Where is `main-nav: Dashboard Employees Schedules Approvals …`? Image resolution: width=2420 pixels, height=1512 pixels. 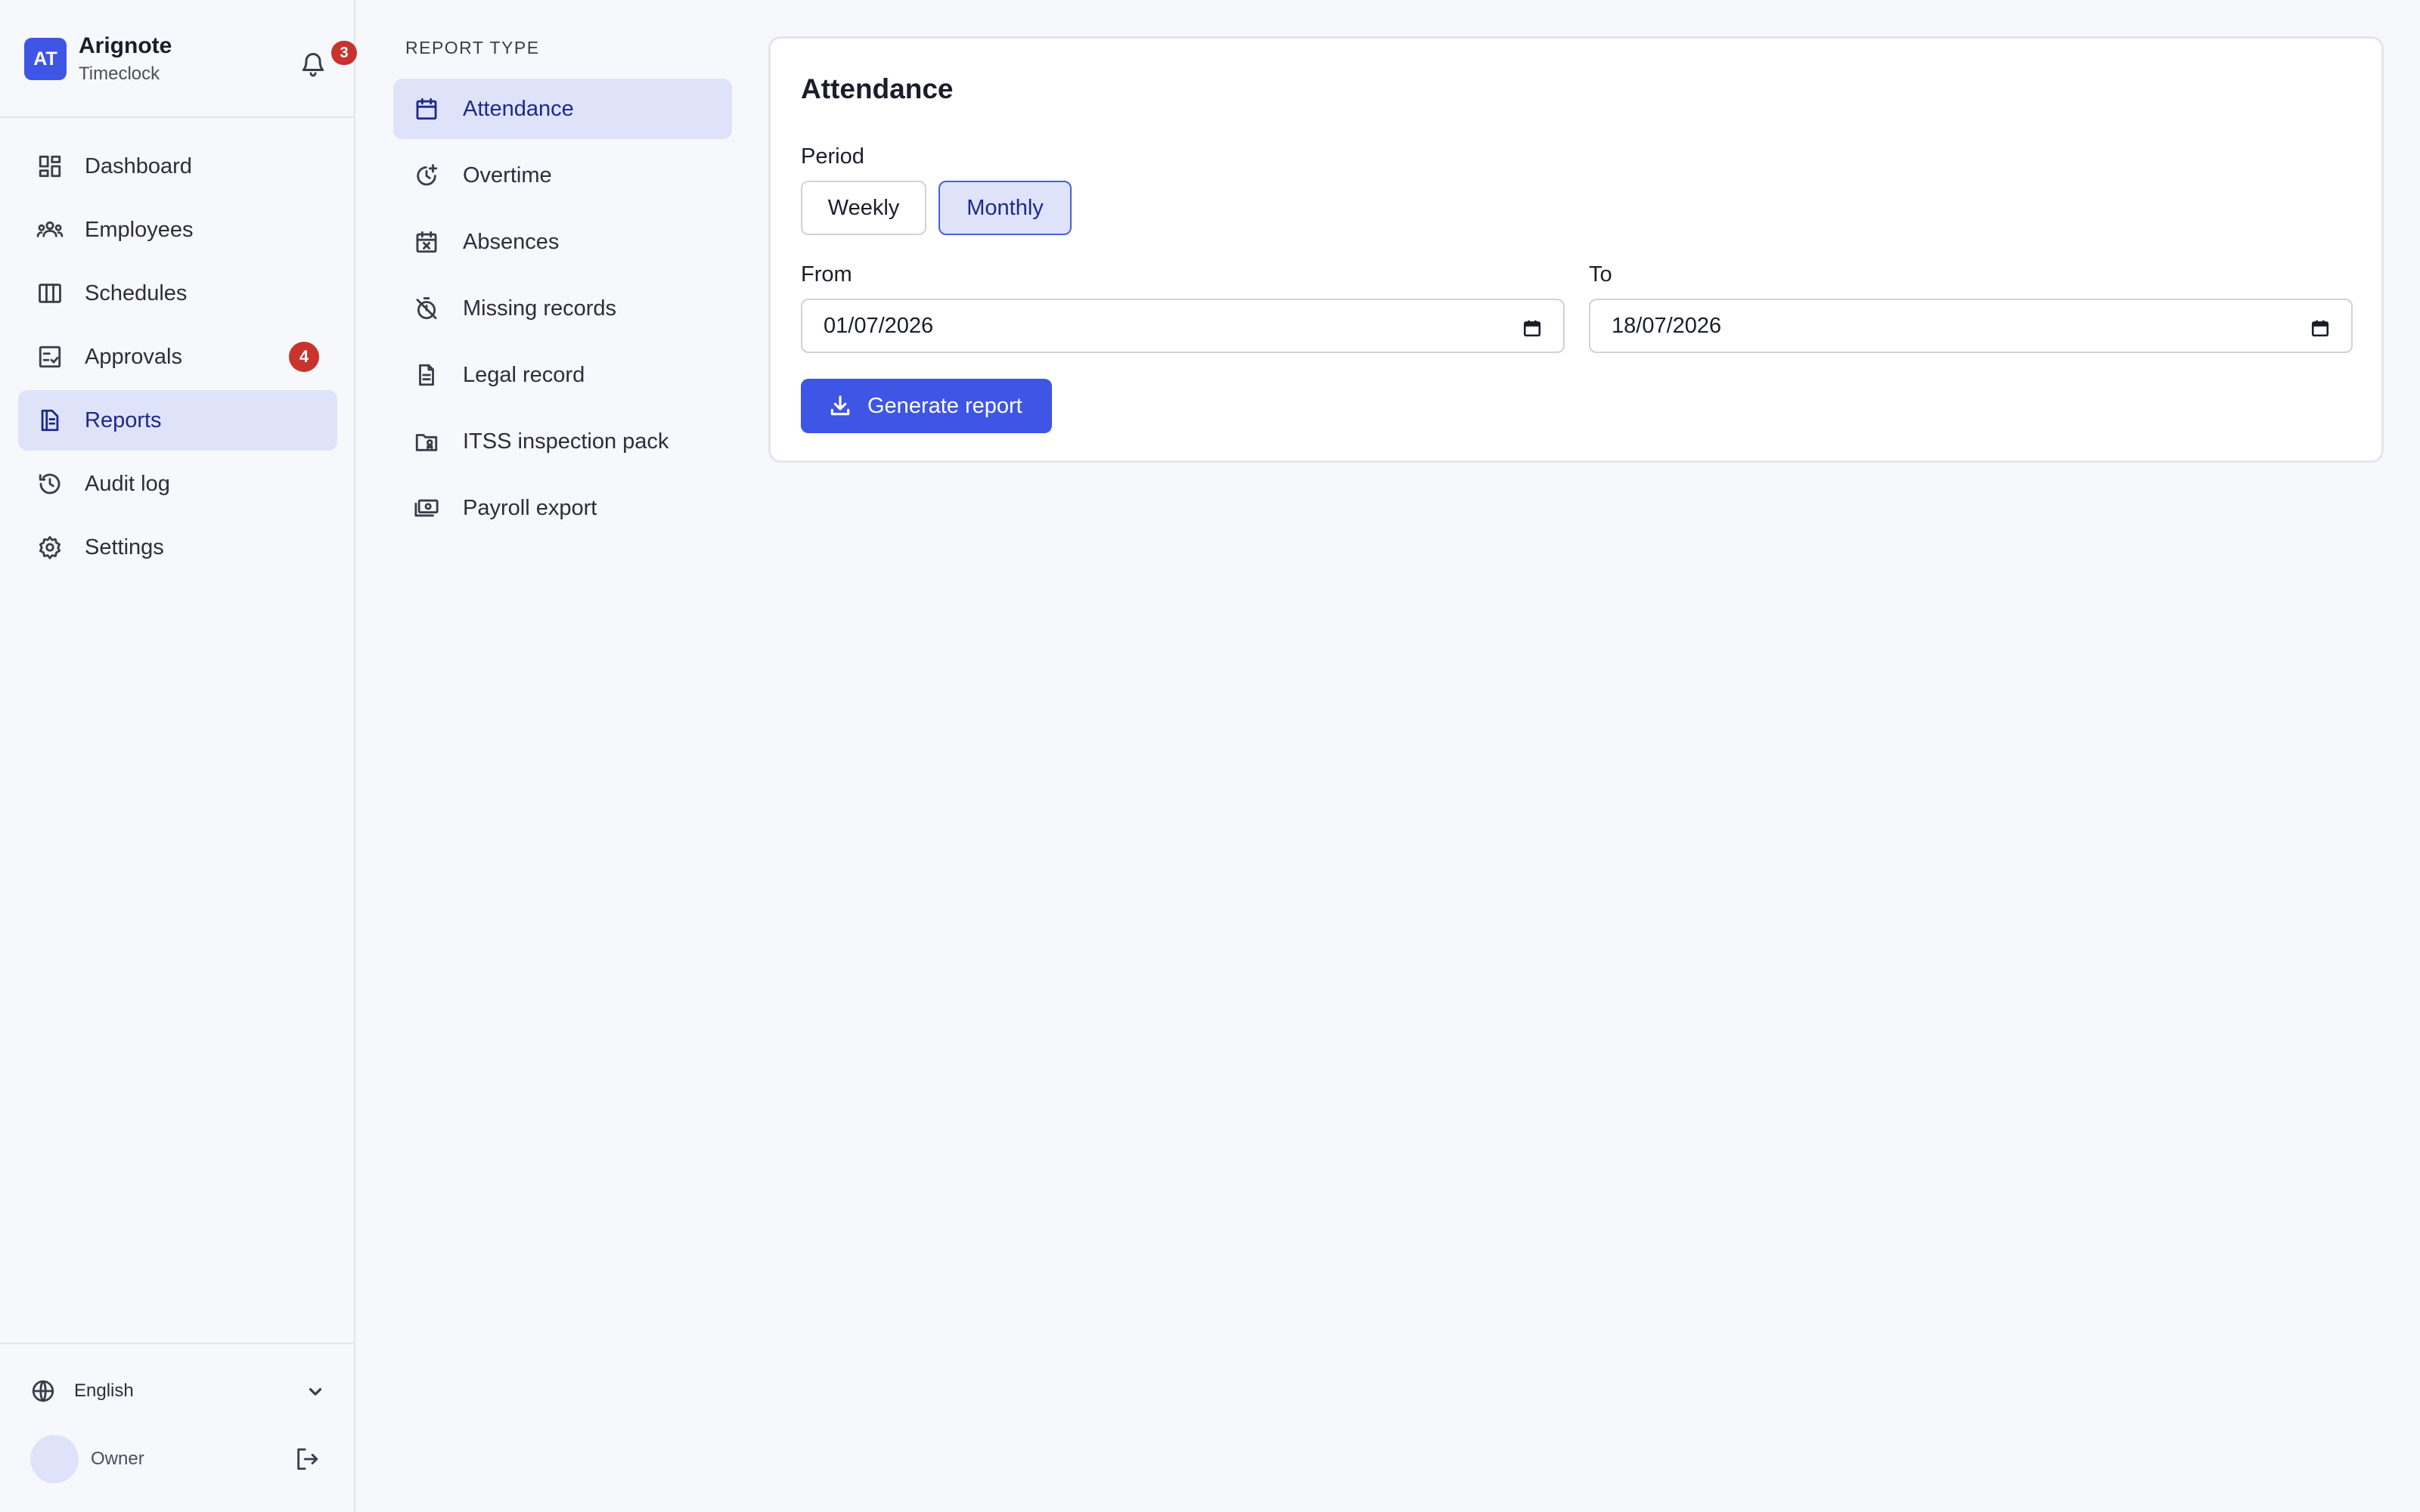 main-nav: Dashboard Employees Schedules Approvals … is located at coordinates (177, 358).